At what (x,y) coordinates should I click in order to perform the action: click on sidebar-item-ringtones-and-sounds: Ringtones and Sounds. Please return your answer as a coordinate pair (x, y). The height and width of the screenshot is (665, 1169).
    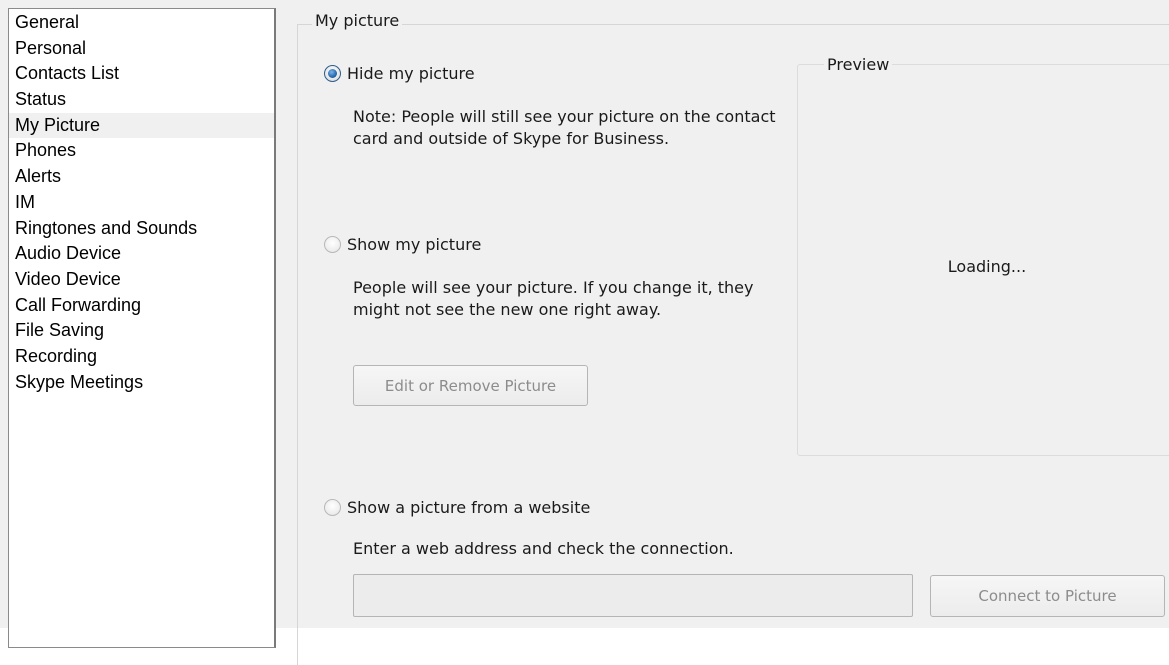
    Looking at the image, I should click on (141, 229).